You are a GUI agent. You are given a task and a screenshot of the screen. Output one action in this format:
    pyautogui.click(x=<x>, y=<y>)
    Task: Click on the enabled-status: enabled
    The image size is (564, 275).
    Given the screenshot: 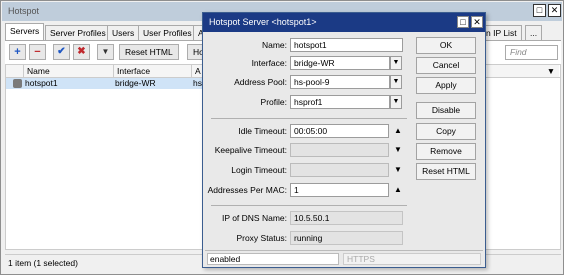 What is the action you would take?
    pyautogui.click(x=273, y=259)
    